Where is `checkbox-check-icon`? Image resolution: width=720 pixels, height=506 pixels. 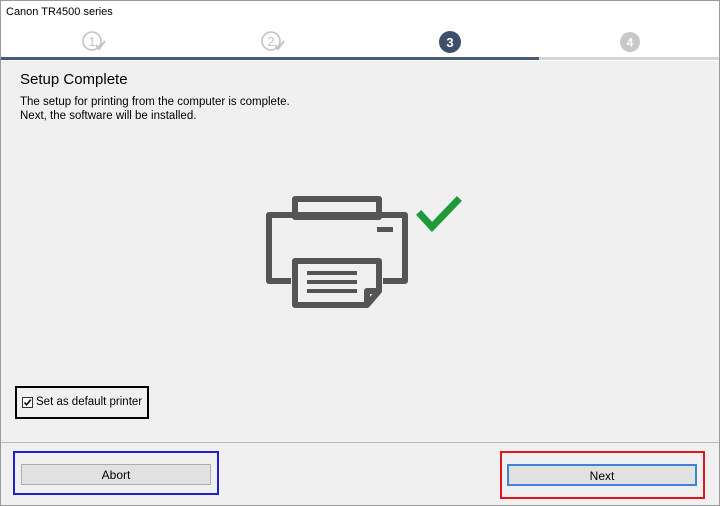
checkbox-check-icon is located at coordinates (27, 403).